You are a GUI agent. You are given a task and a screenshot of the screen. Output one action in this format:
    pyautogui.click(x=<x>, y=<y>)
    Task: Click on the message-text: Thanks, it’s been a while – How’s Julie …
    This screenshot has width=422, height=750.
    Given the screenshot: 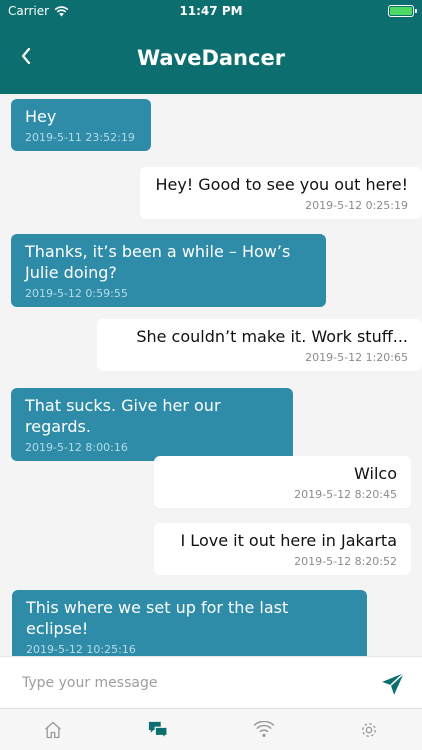 What is the action you would take?
    pyautogui.click(x=158, y=262)
    